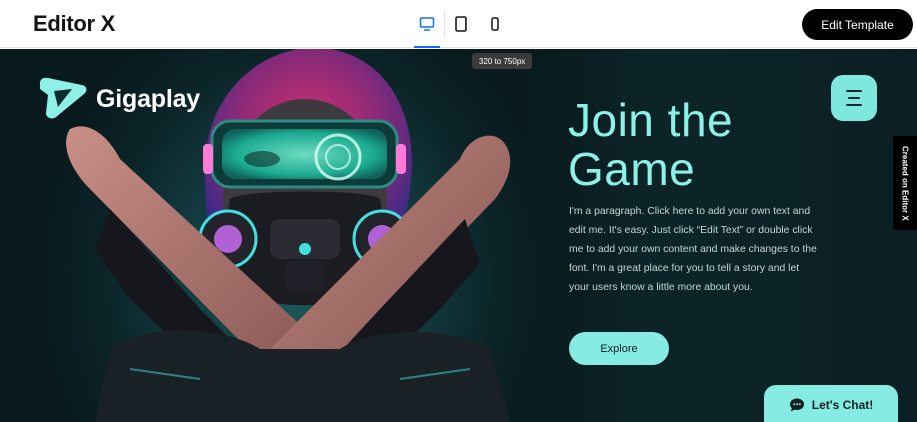  I want to click on editor-toolbar: Editor X Edit Template, so click(458, 24).